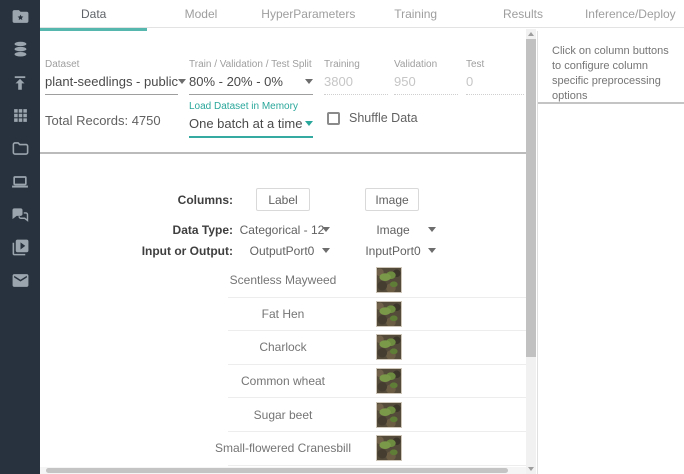 This screenshot has width=684, height=474. Describe the element at coordinates (333, 118) in the screenshot. I see `shuffle-data-checkbox` at that location.